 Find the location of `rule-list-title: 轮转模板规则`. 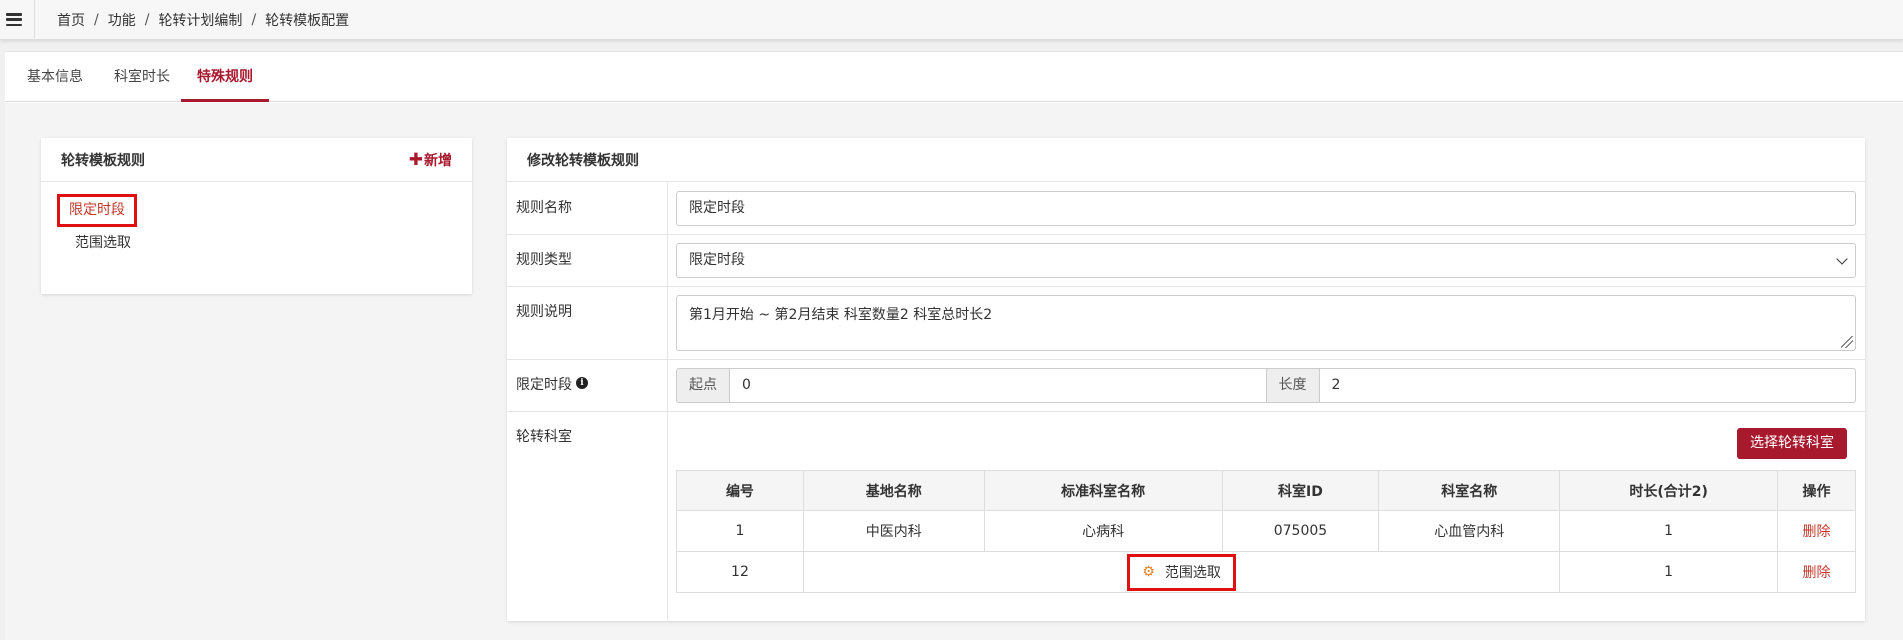

rule-list-title: 轮转模板规则 is located at coordinates (103, 160).